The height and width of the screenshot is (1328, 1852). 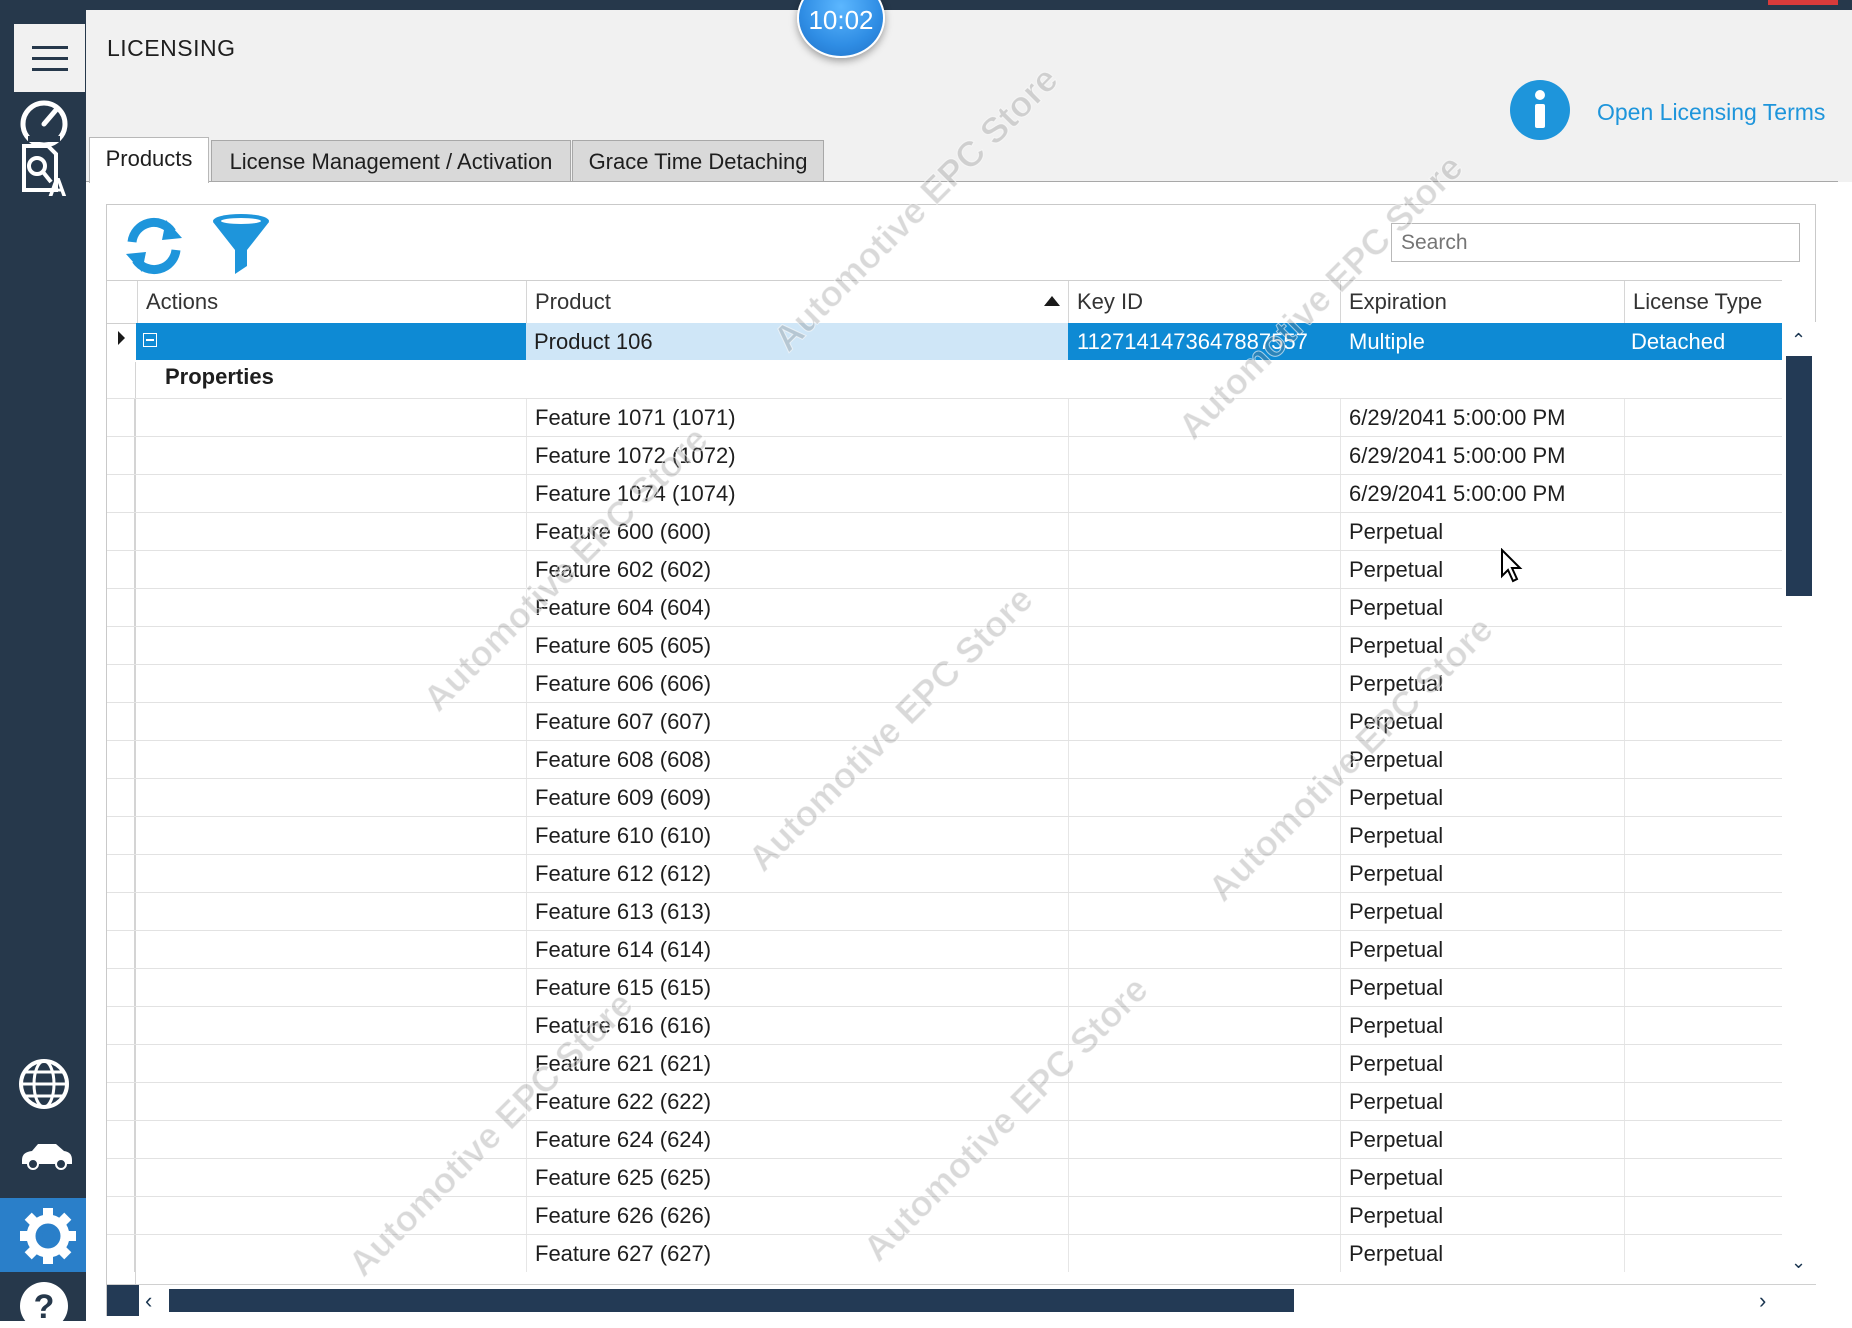 What do you see at coordinates (1595, 242) in the screenshot?
I see `search-input` at bounding box center [1595, 242].